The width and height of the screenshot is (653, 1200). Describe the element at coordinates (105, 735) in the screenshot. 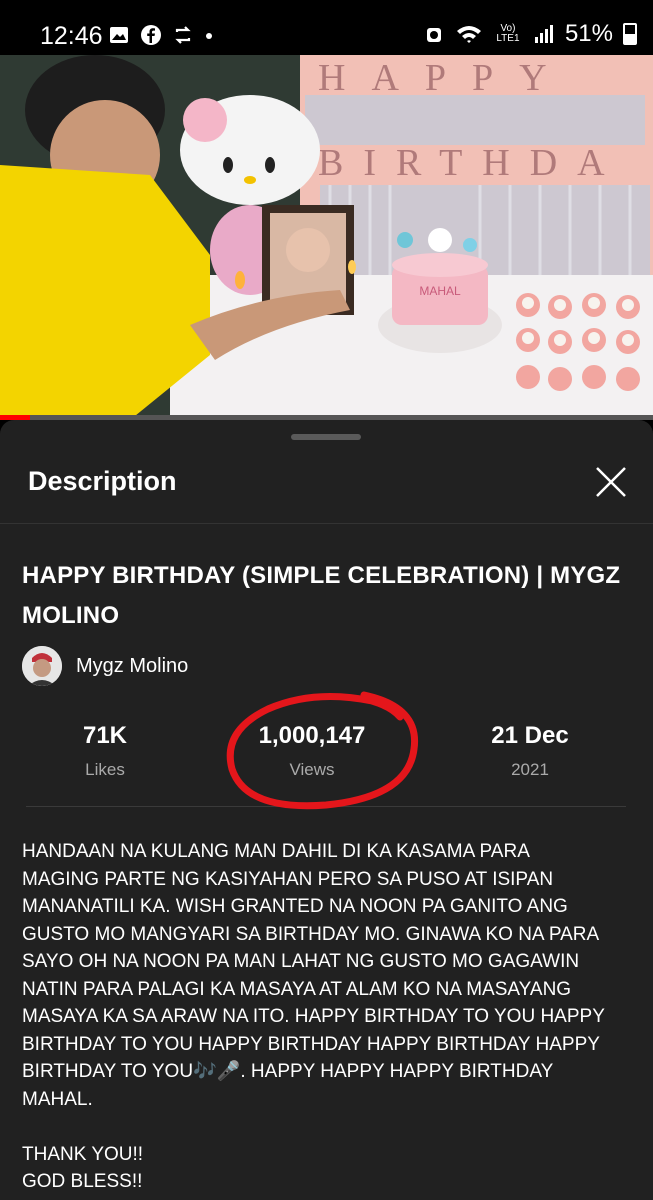

I see `likes-count: 71K` at that location.